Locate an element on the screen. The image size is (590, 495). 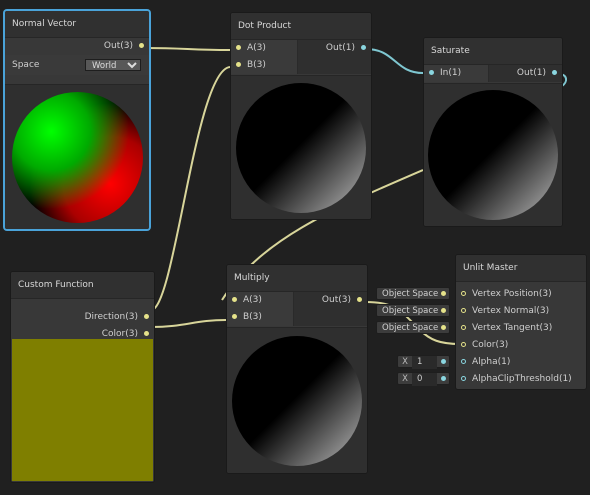
space-chip-vertex-position: Object Space is located at coordinates (413, 293).